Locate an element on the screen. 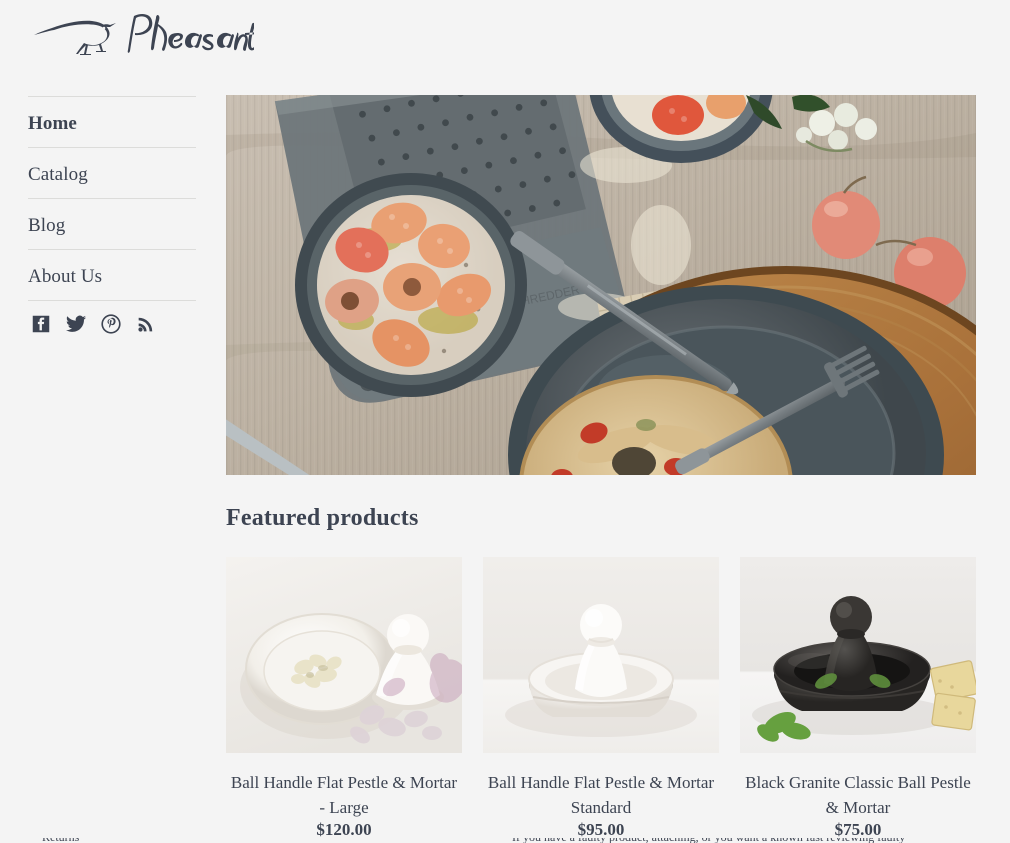  sidebar-item-blog: Blog is located at coordinates (112, 224).